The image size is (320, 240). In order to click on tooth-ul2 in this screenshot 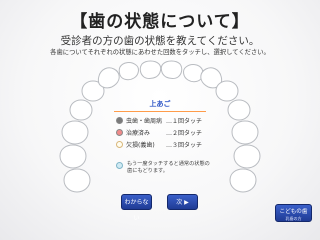, I will do `click(128, 71)`.